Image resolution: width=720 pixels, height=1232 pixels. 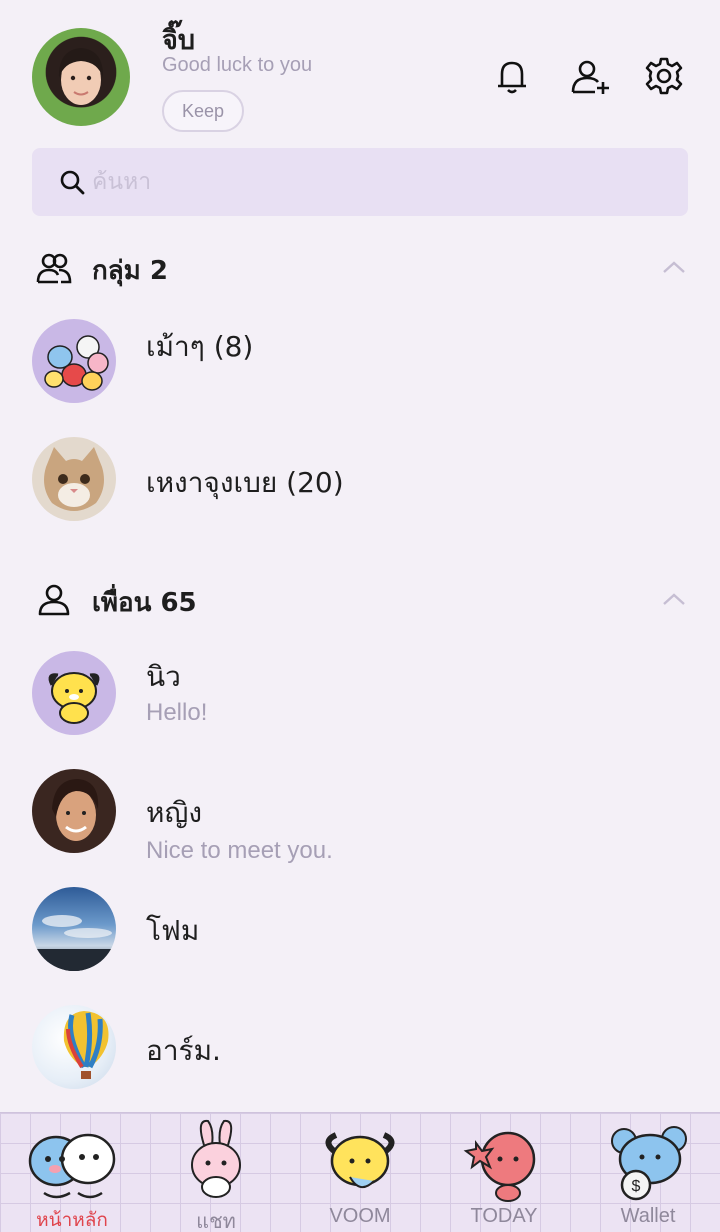 What do you see at coordinates (664, 76) in the screenshot?
I see `gear-icon` at bounding box center [664, 76].